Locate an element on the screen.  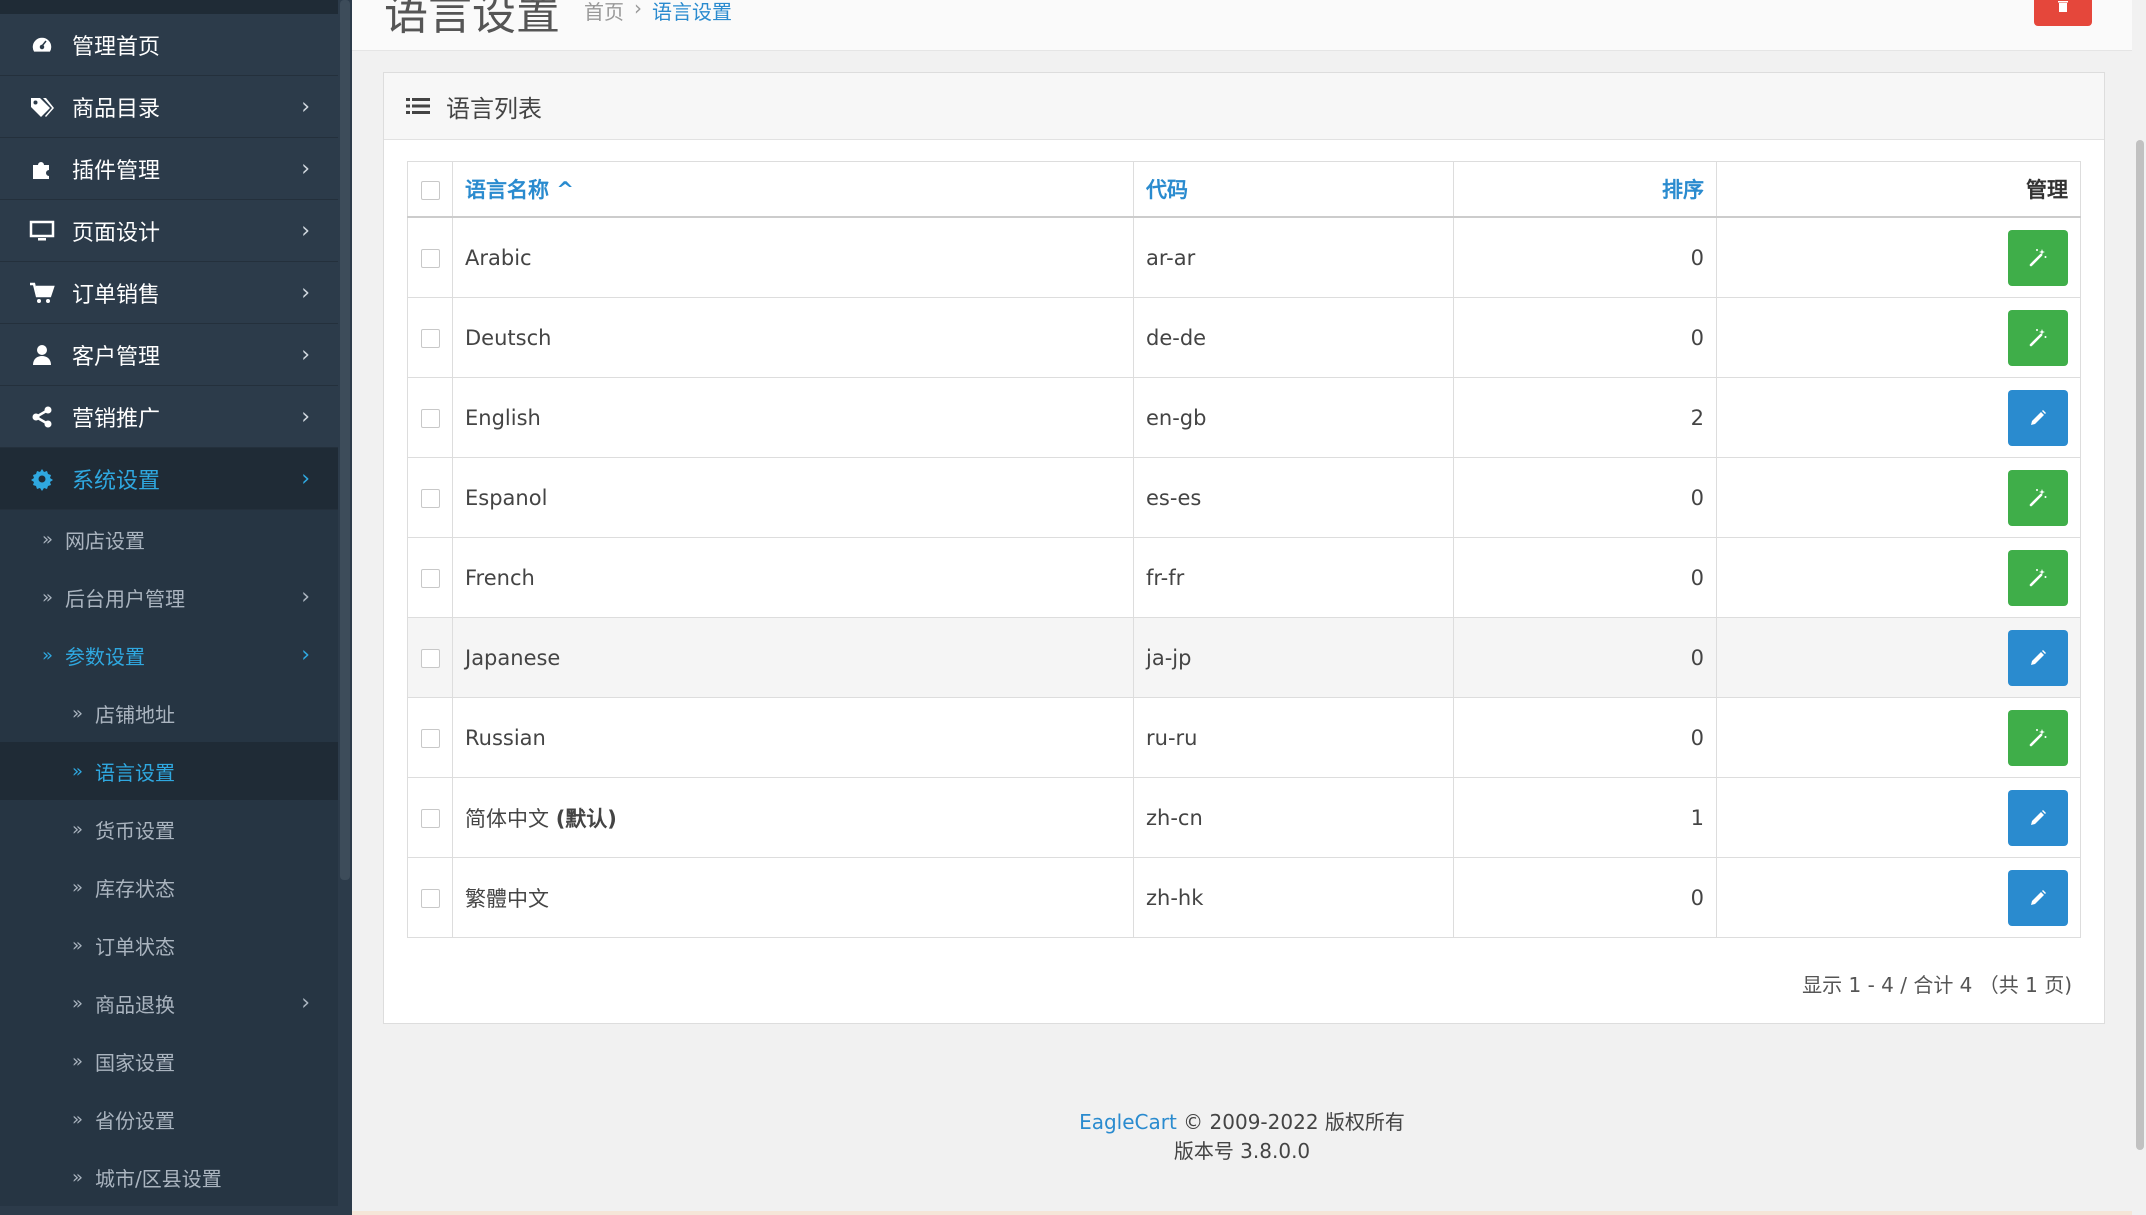
table-row: Espanol es-es 0 is located at coordinates (1244, 497).